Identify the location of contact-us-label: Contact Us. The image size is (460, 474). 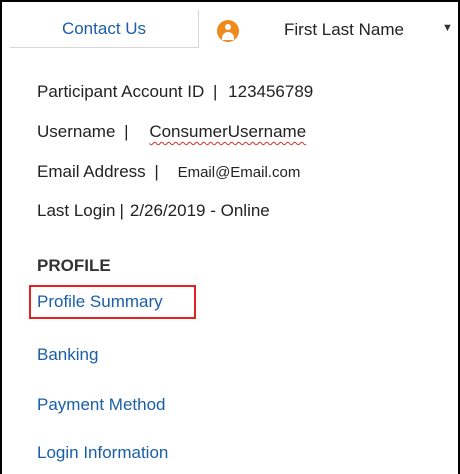
(104, 28).